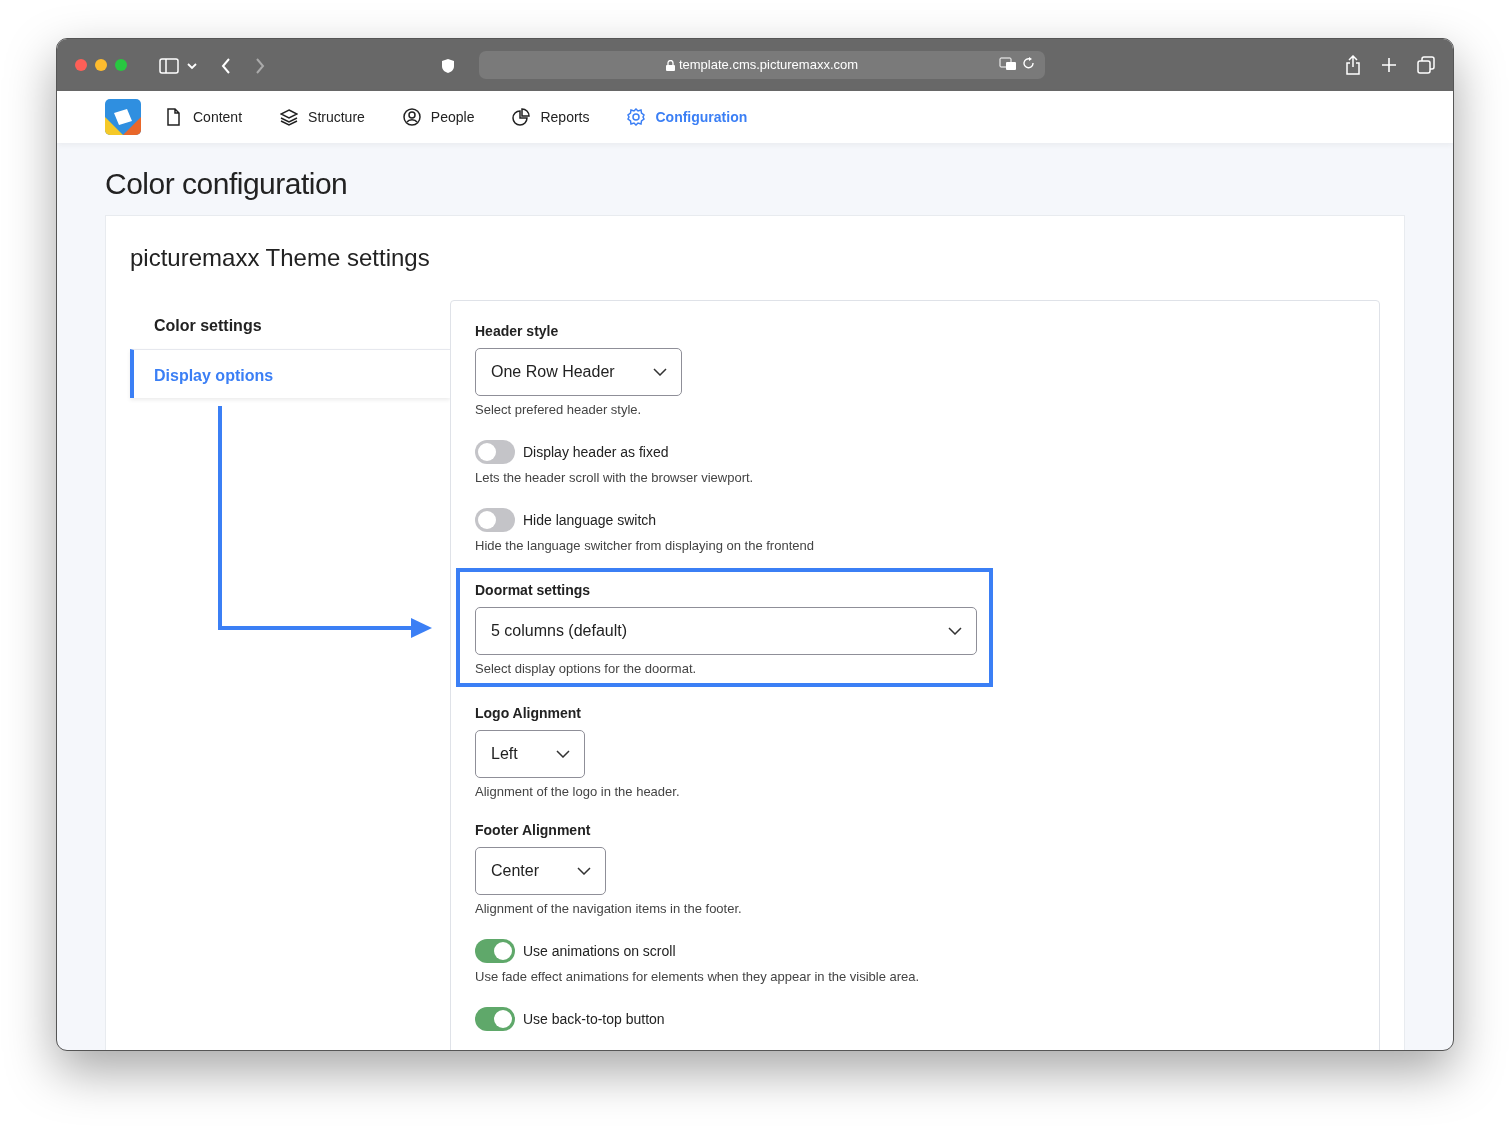 The image size is (1510, 1126). I want to click on help-text: Alignment of the navigation items in the footer., so click(609, 909).